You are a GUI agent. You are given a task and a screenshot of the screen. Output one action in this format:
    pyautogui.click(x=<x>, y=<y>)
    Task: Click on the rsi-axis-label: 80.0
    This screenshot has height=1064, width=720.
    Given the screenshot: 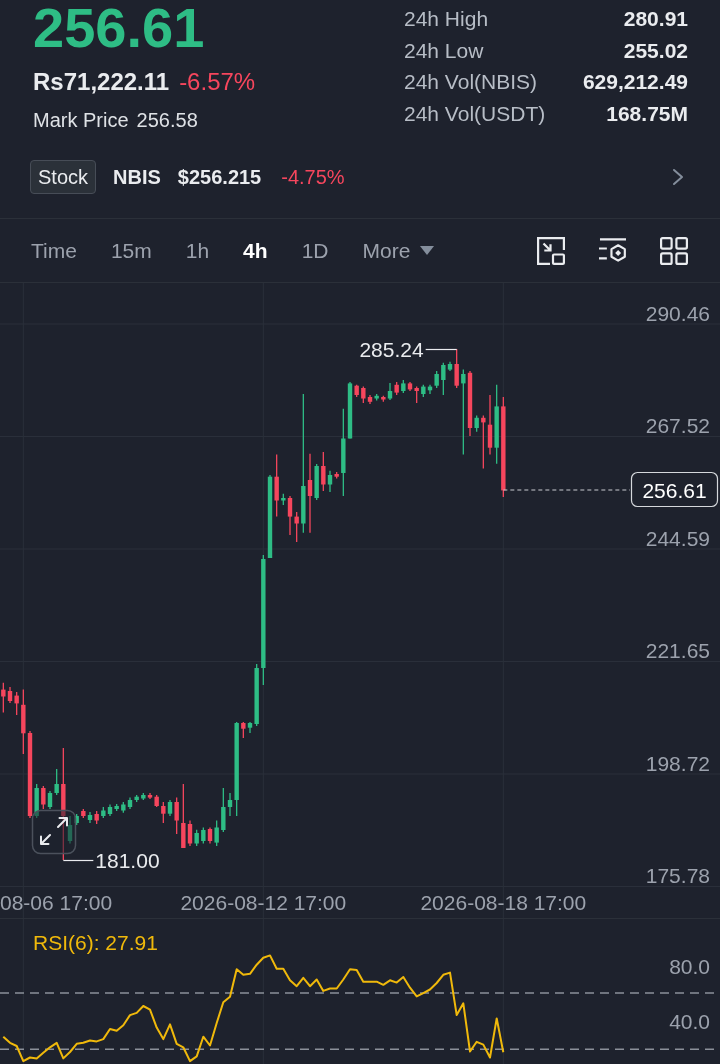 What is the action you would take?
    pyautogui.click(x=689, y=966)
    